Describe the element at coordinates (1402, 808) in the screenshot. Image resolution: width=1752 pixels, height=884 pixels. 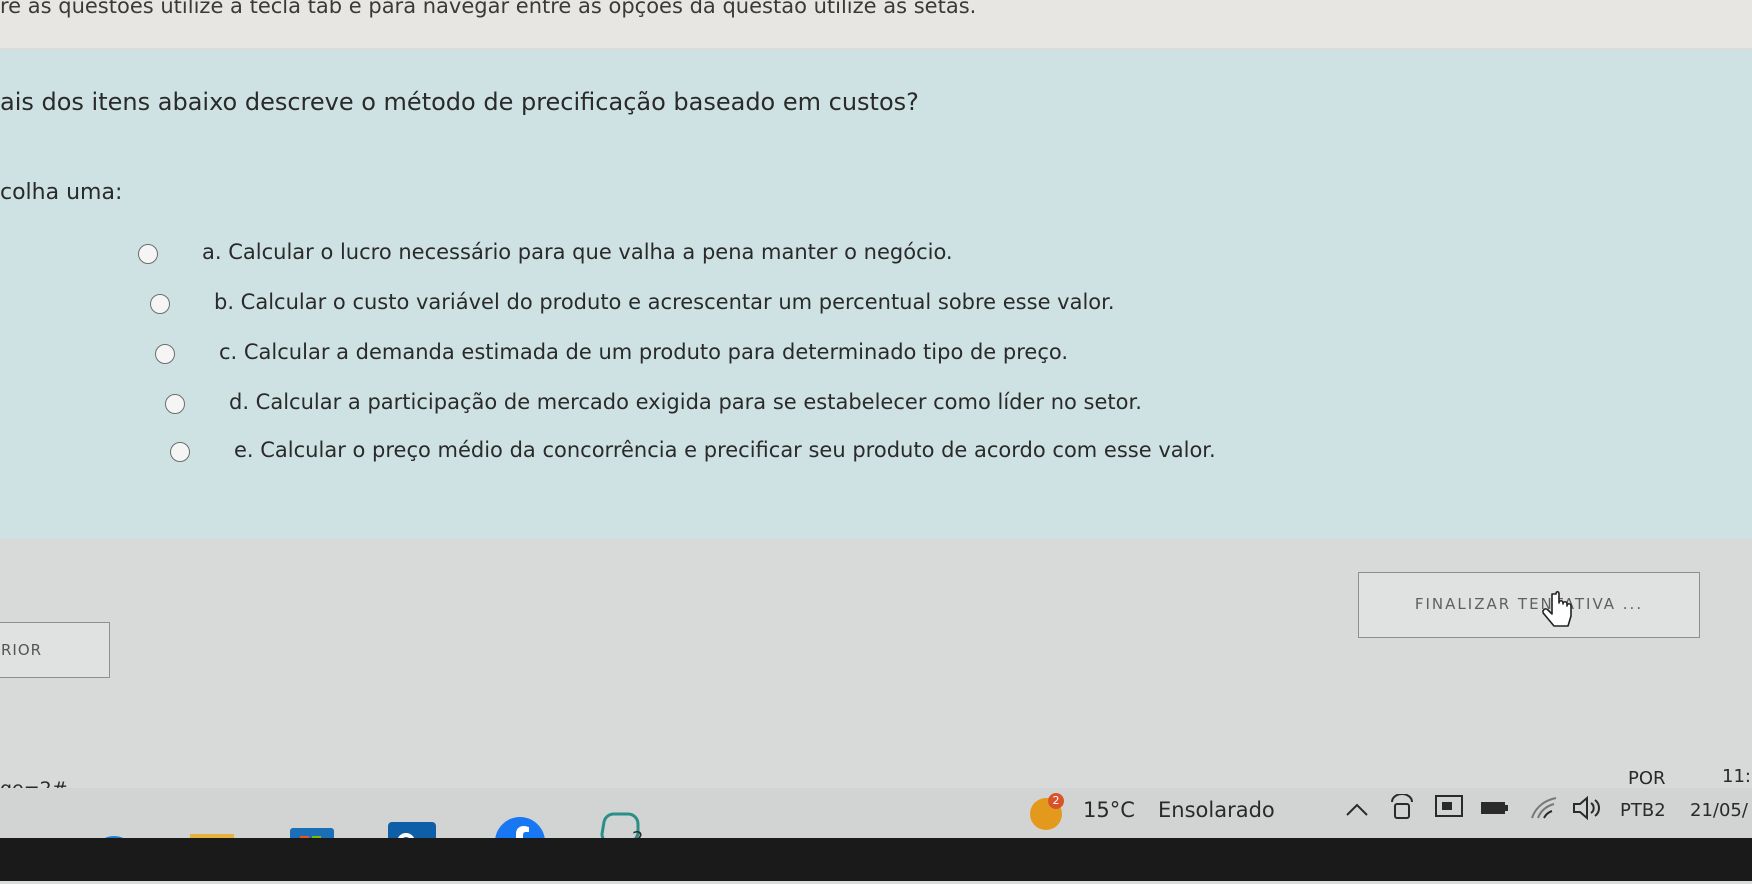
I see `webcam-icon` at that location.